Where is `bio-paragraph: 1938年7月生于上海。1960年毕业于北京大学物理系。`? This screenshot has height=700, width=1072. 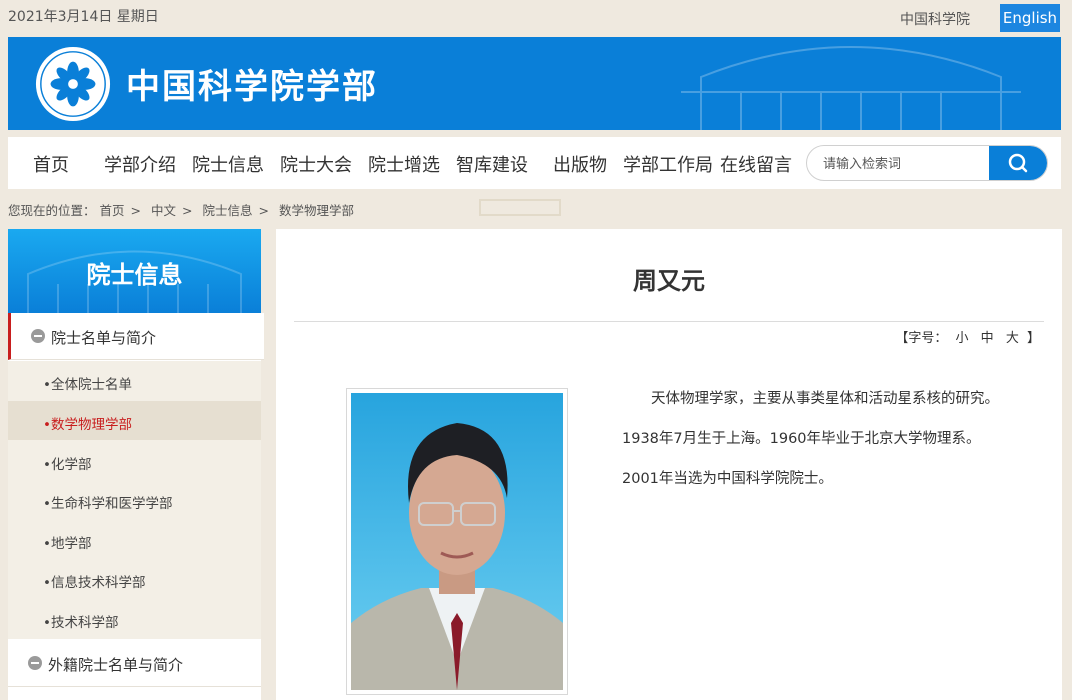 bio-paragraph: 1938年7月生于上海。1960年毕业于北京大学物理系。 is located at coordinates (801, 439).